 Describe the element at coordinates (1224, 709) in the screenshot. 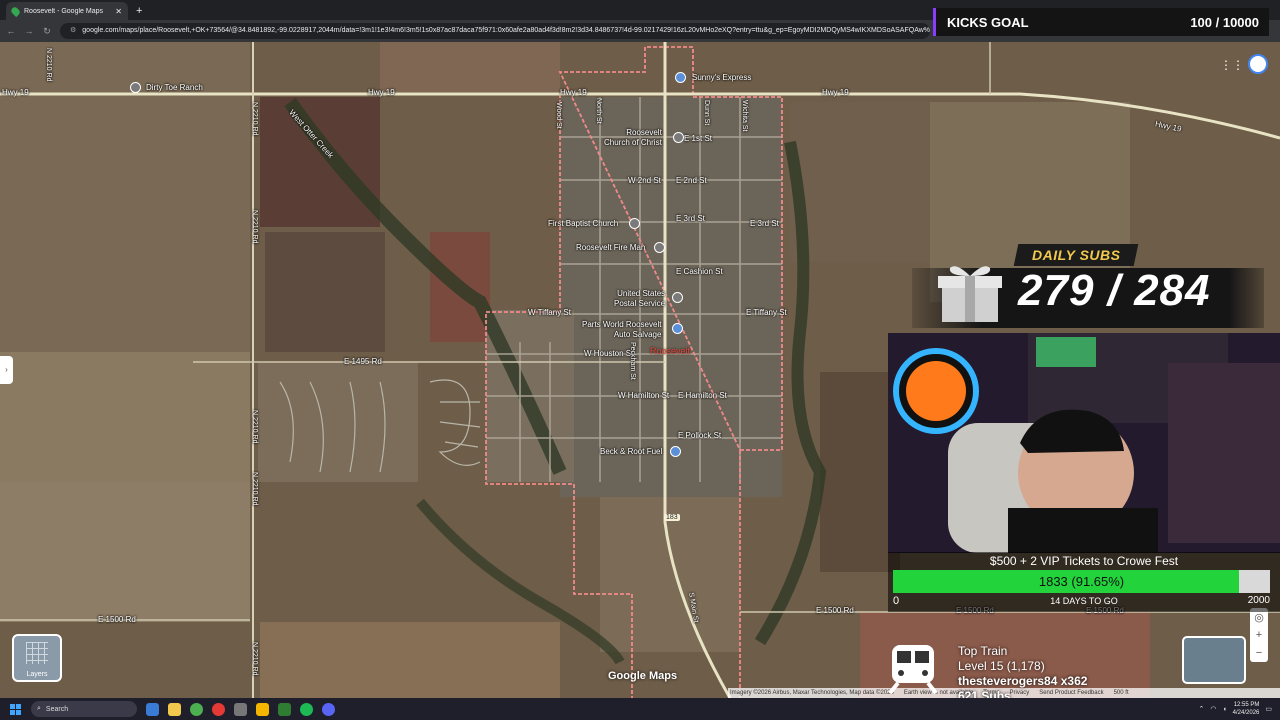

I see `volume-icon: ◖` at that location.